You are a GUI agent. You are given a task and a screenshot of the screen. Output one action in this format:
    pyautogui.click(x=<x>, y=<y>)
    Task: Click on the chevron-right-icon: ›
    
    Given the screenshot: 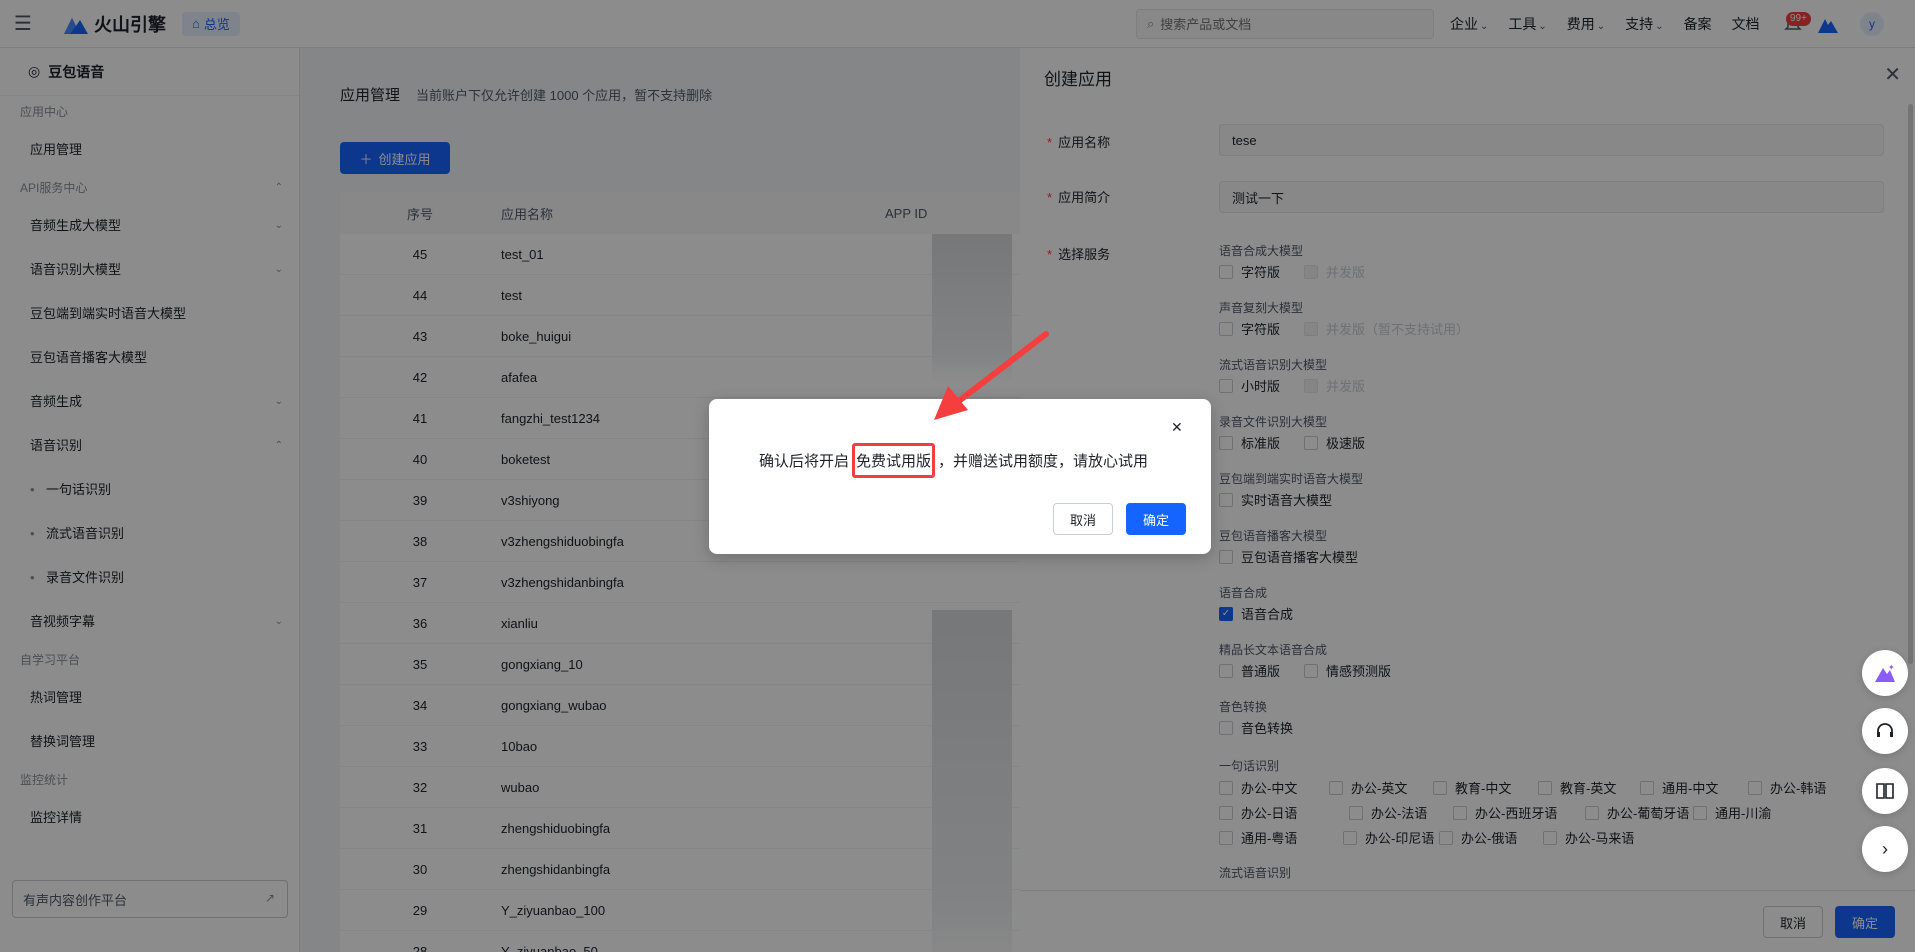 What is the action you would take?
    pyautogui.click(x=1885, y=849)
    